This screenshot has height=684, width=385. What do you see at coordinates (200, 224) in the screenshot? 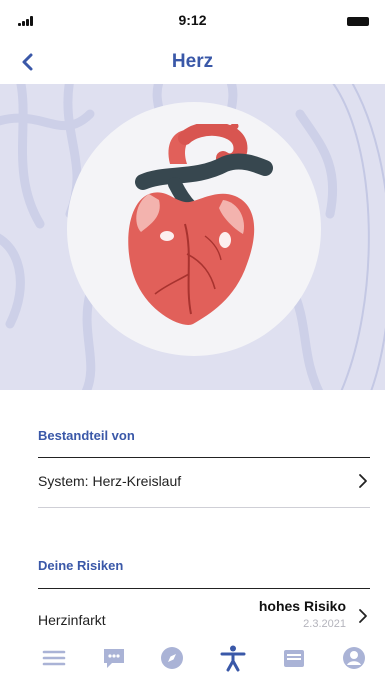
I see `heart-illustration` at bounding box center [200, 224].